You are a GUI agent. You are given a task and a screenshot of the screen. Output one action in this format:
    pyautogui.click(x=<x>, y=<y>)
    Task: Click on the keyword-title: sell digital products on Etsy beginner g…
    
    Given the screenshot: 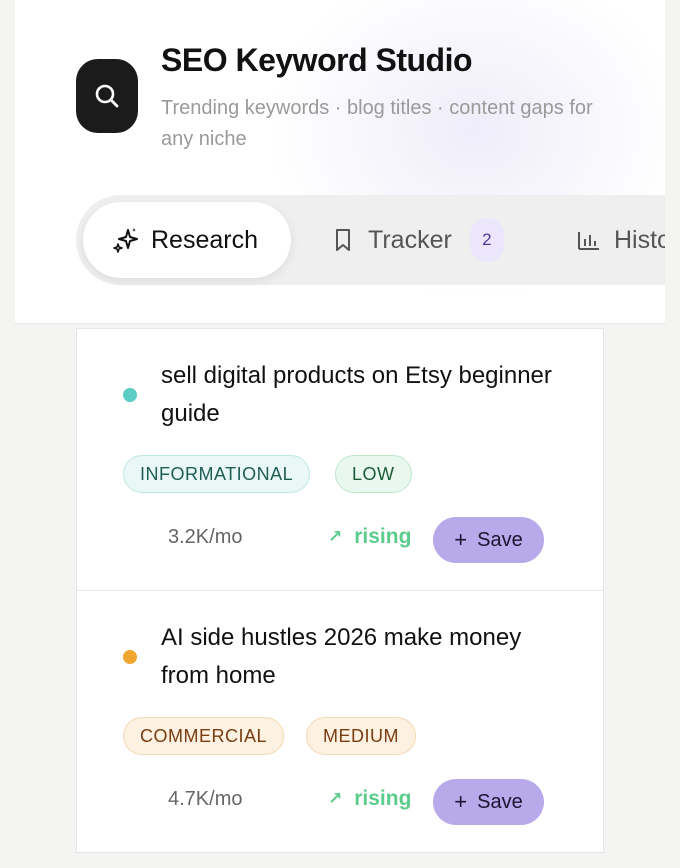 What is the action you would take?
    pyautogui.click(x=356, y=394)
    